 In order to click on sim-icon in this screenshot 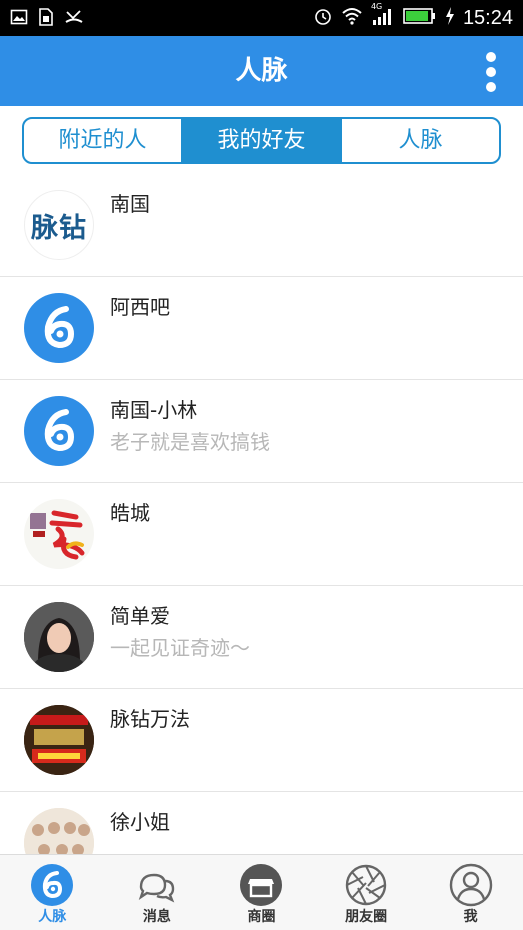, I will do `click(46, 17)`.